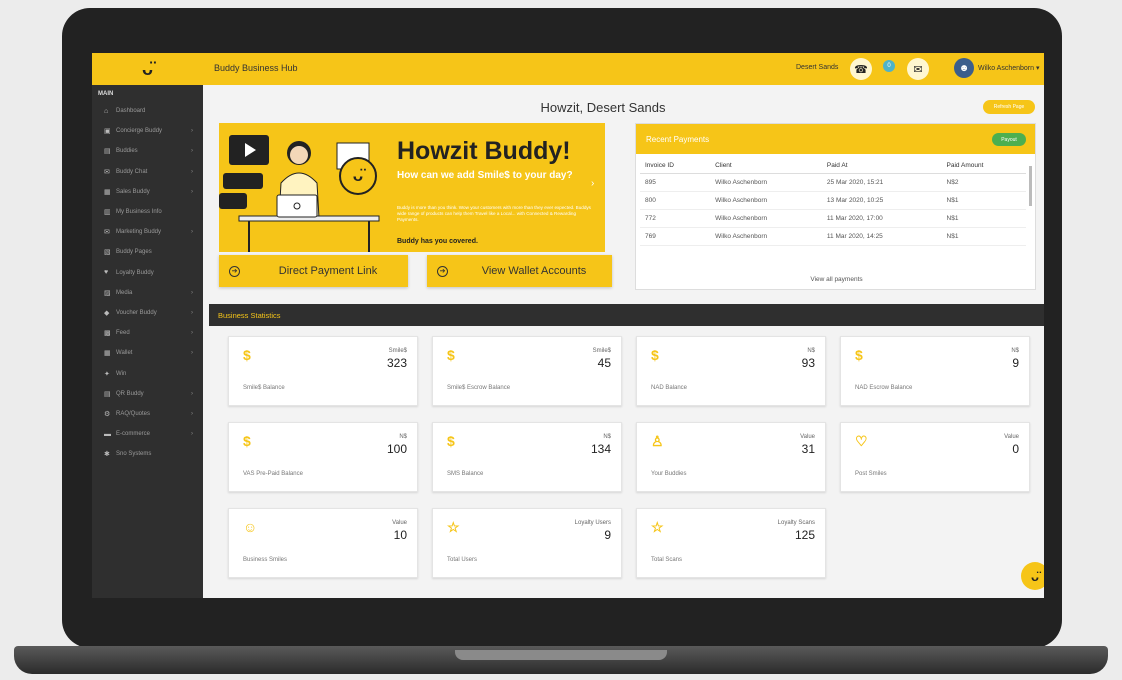 The width and height of the screenshot is (1122, 680). Describe the element at coordinates (983, 166) in the screenshot. I see `column-header: Paid Amount` at that location.